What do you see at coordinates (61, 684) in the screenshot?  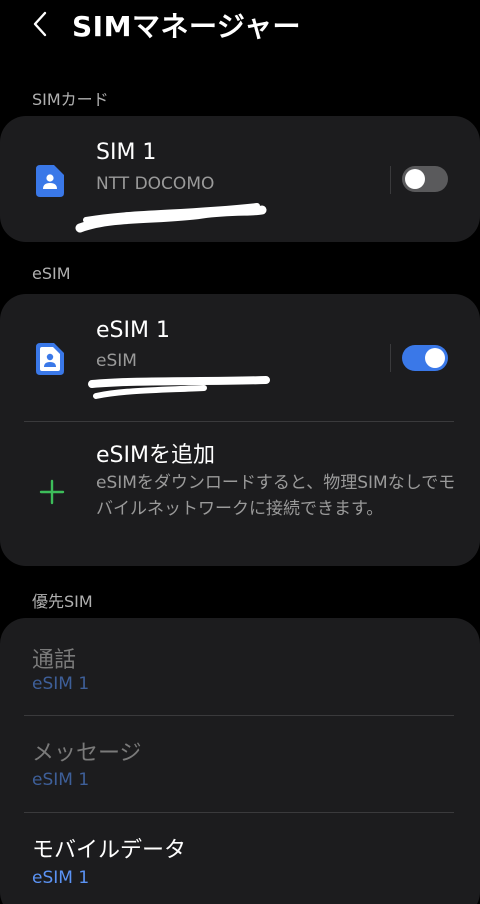 I see `calls-value: eSIM 1` at bounding box center [61, 684].